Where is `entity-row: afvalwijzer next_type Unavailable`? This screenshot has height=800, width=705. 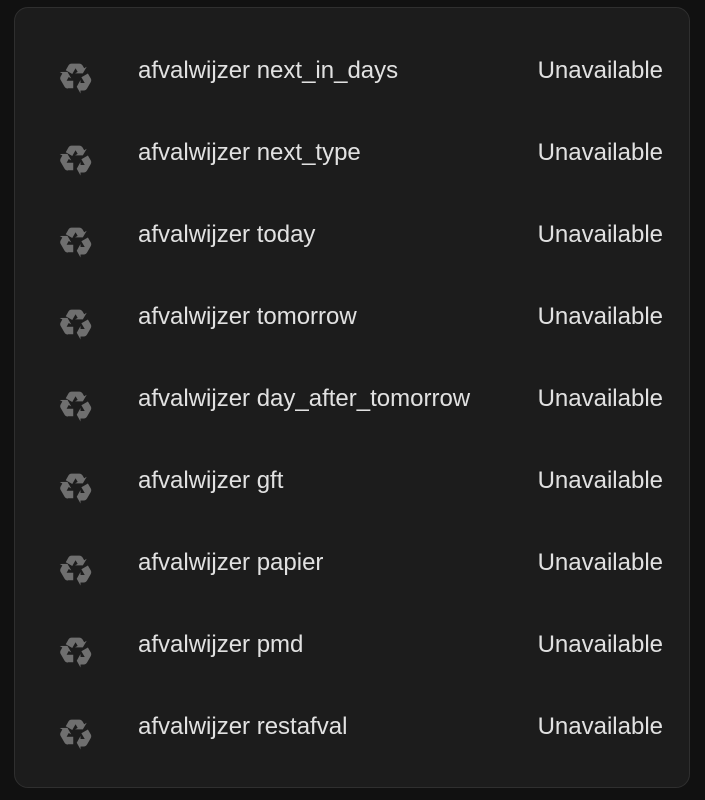 entity-row: afvalwijzer next_type Unavailable is located at coordinates (352, 160).